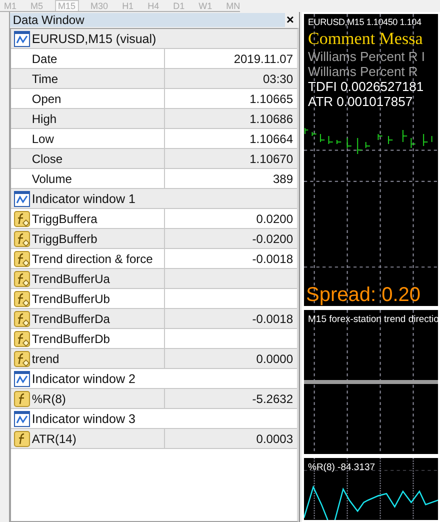  I want to click on field-value: 0.0200, so click(274, 219).